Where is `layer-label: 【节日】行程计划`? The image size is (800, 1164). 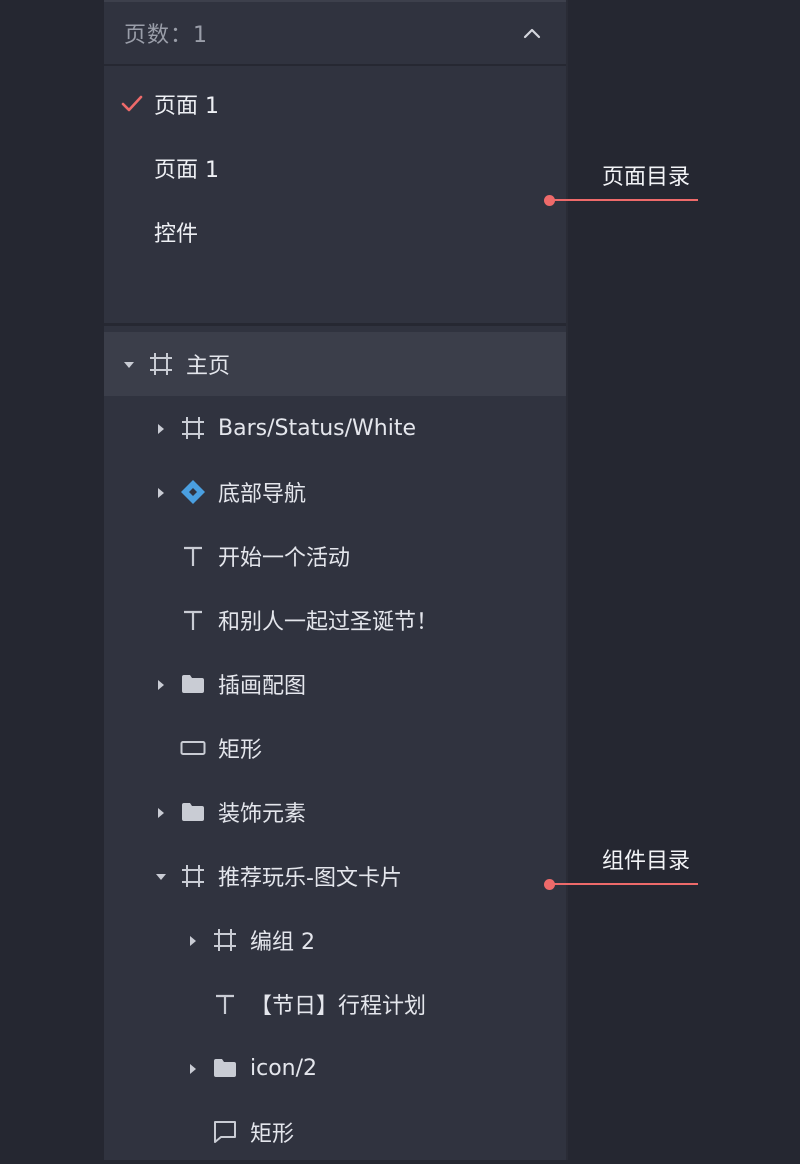
layer-label: 【节日】行程计划 is located at coordinates (338, 1006).